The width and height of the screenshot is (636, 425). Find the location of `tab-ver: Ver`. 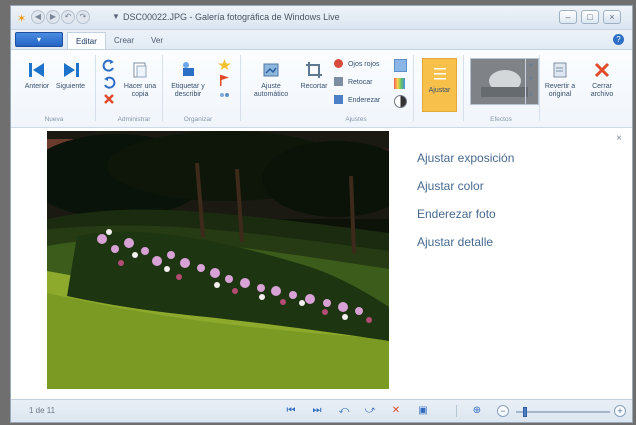

tab-ver: Ver is located at coordinates (157, 40).